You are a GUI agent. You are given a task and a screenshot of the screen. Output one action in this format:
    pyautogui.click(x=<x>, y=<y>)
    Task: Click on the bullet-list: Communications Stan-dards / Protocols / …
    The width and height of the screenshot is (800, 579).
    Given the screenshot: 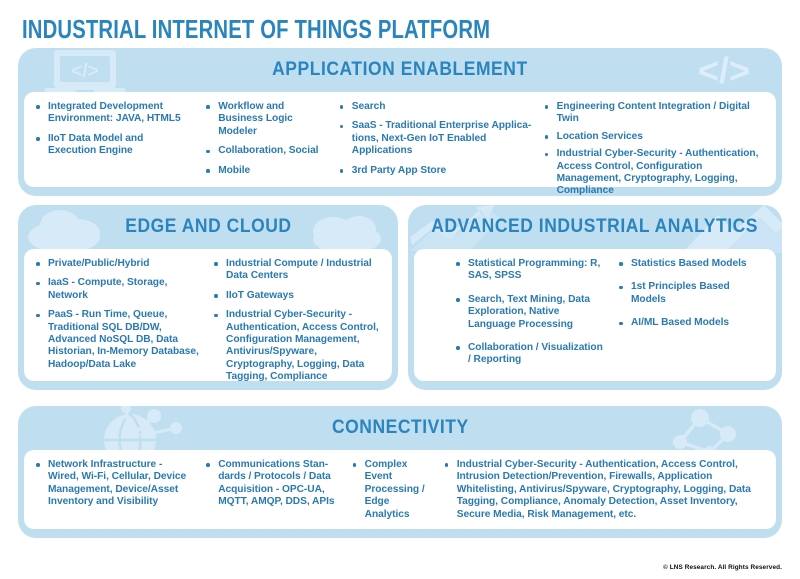 What is the action you would take?
    pyautogui.click(x=272, y=484)
    